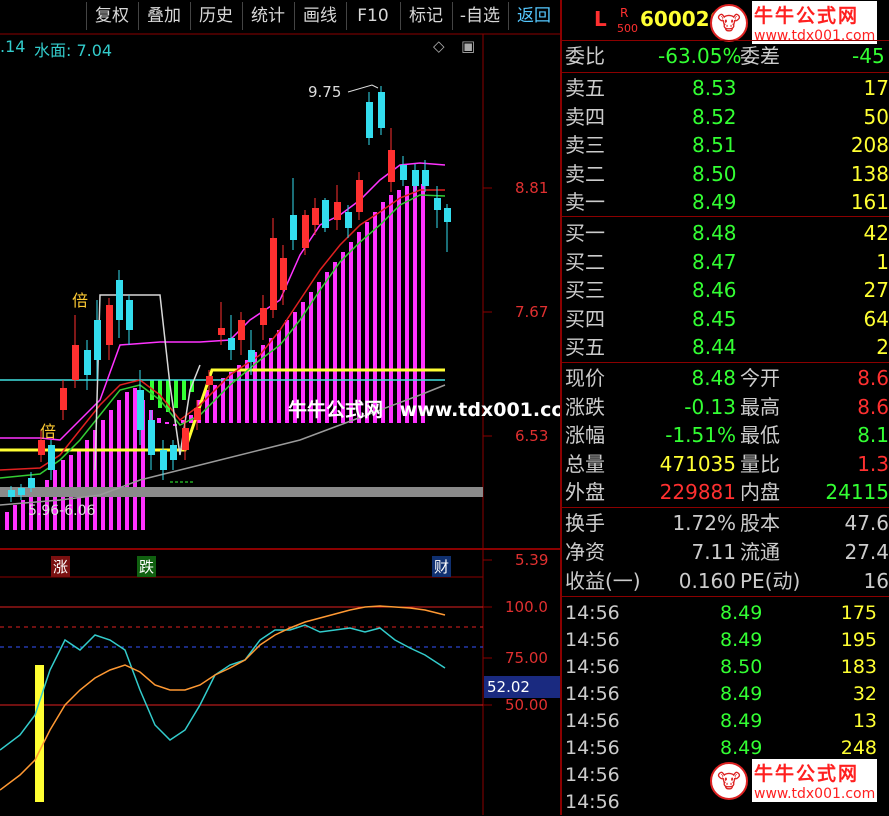 The height and width of the screenshot is (816, 889). I want to click on indicator-label: 水面: 7.04, so click(73, 50).